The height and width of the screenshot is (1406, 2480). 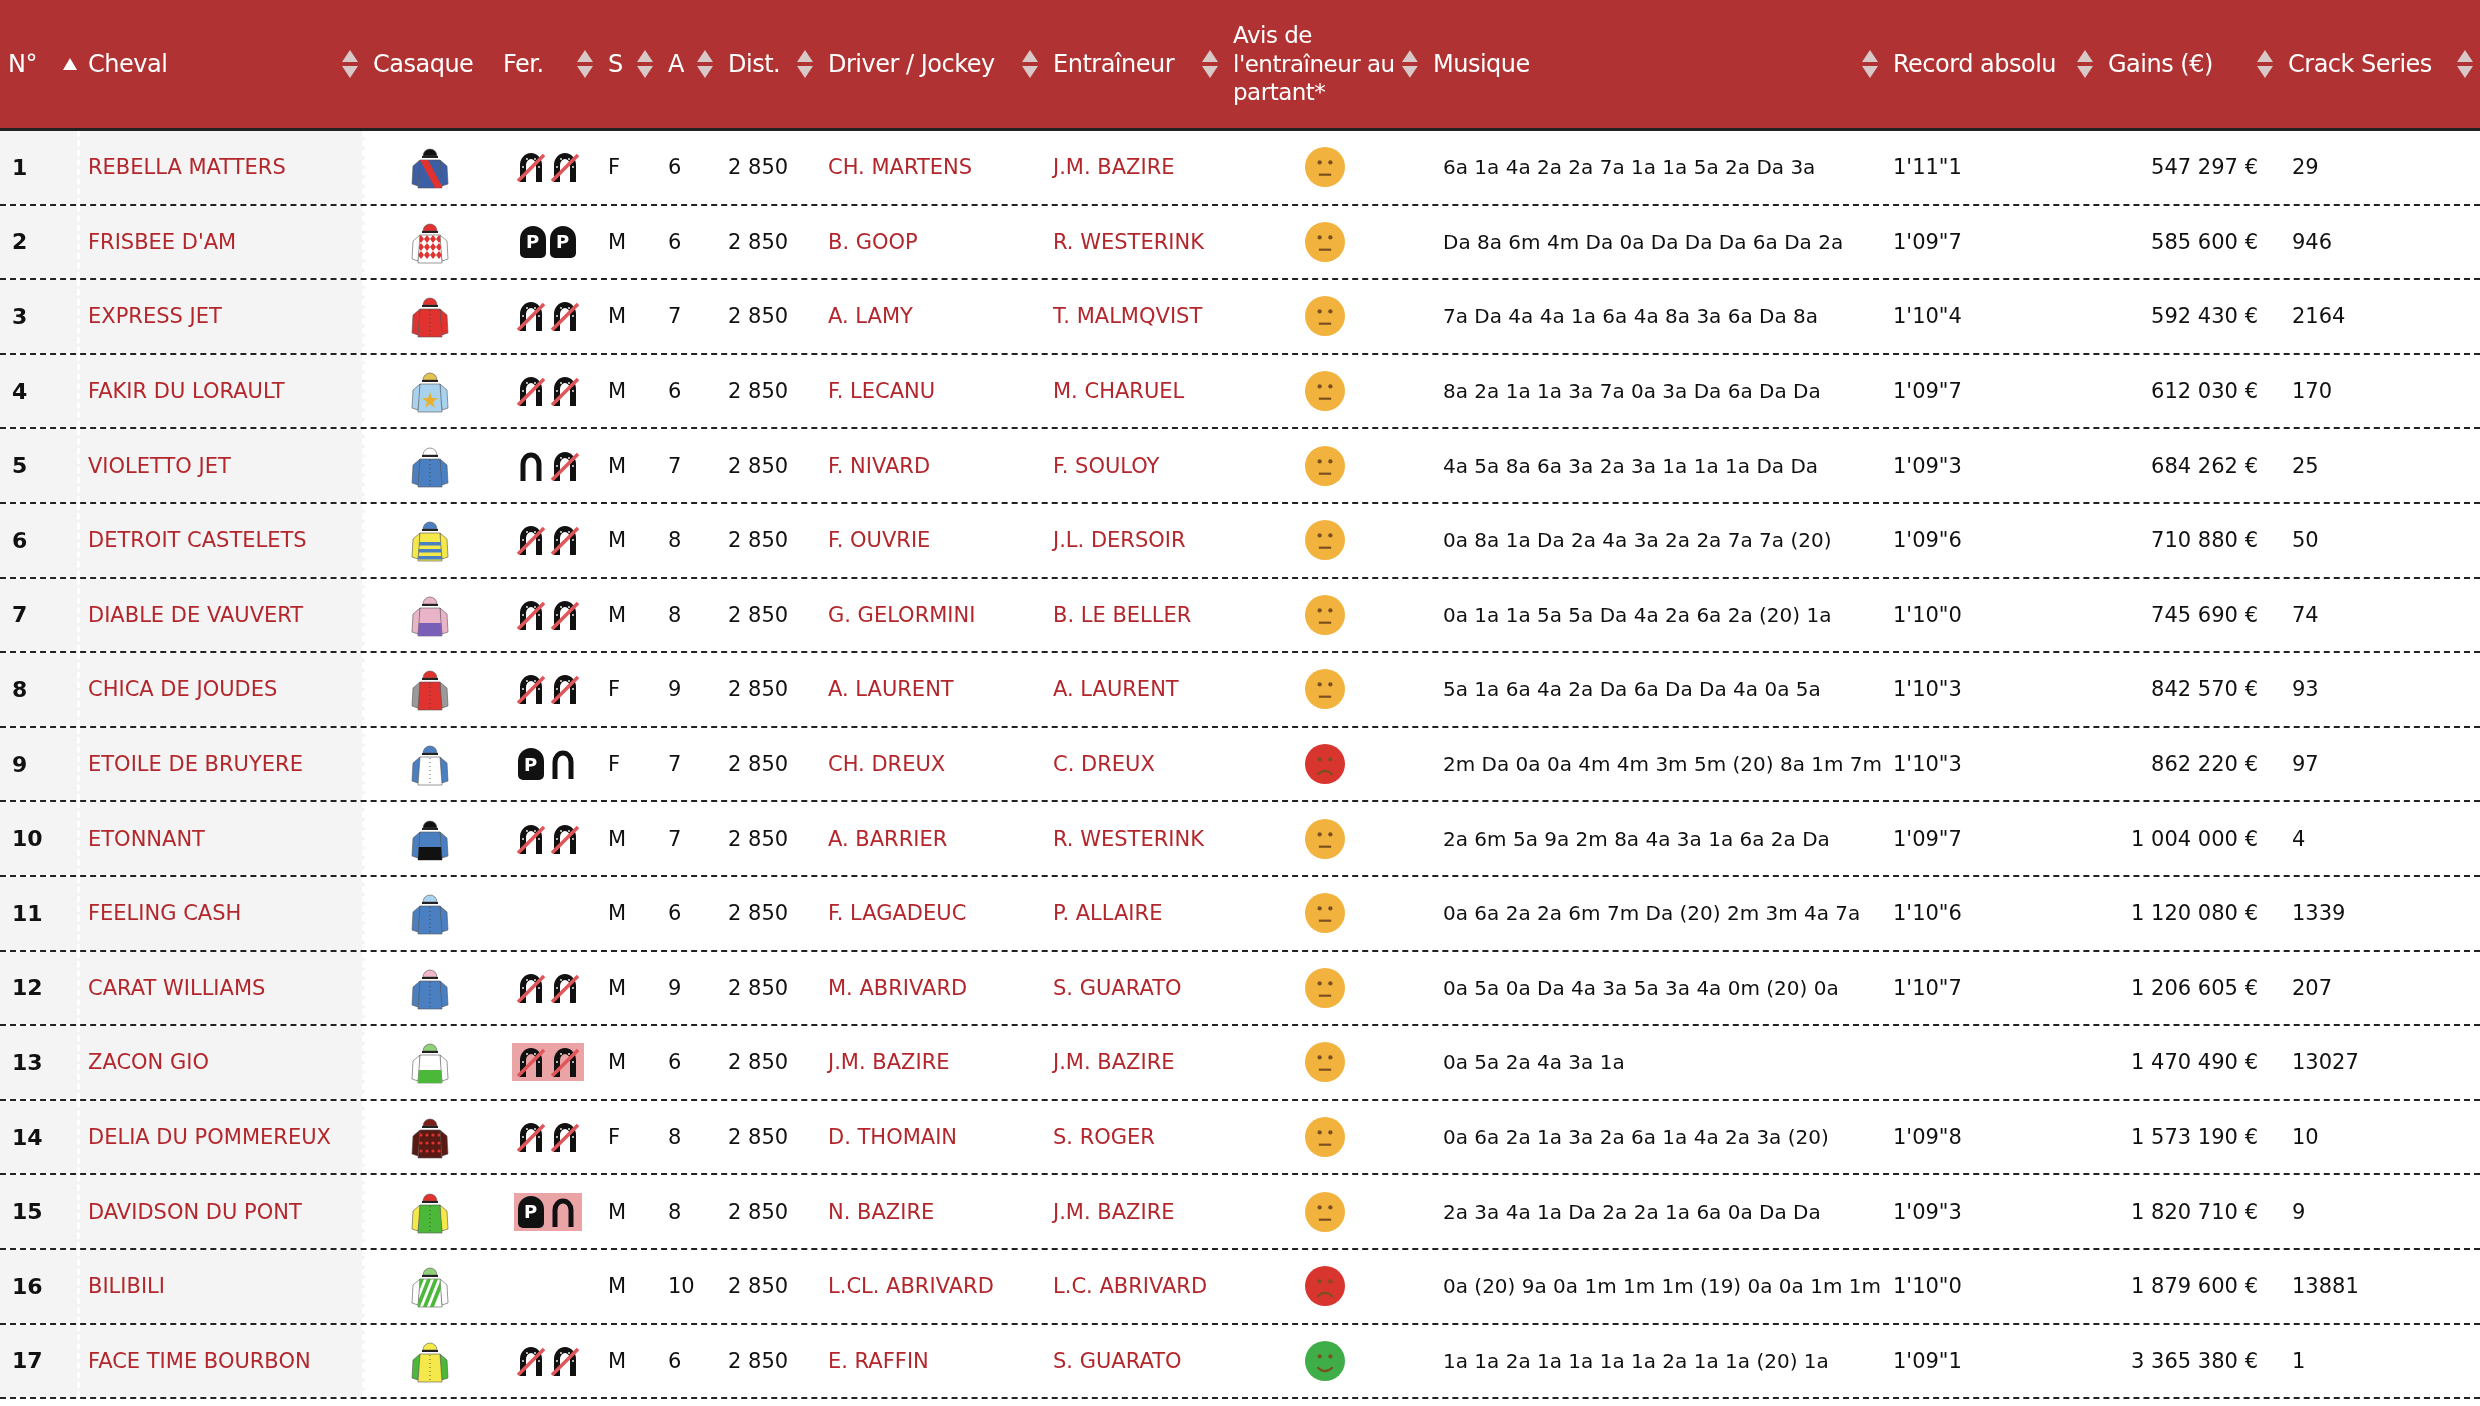 I want to click on horse-name-link: ETONNANT, so click(x=146, y=838).